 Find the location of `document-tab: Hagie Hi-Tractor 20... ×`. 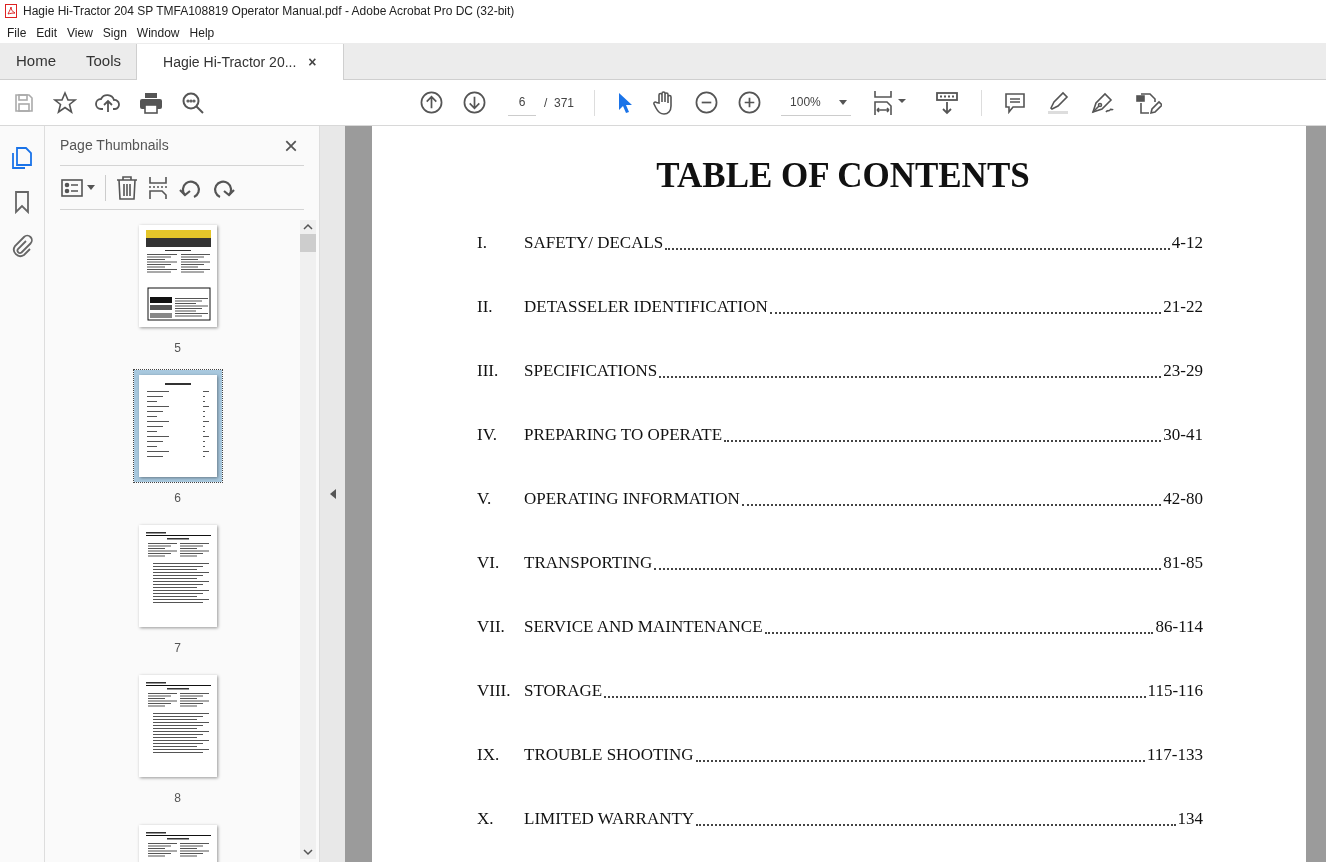

document-tab: Hagie Hi-Tractor 20... × is located at coordinates (240, 62).